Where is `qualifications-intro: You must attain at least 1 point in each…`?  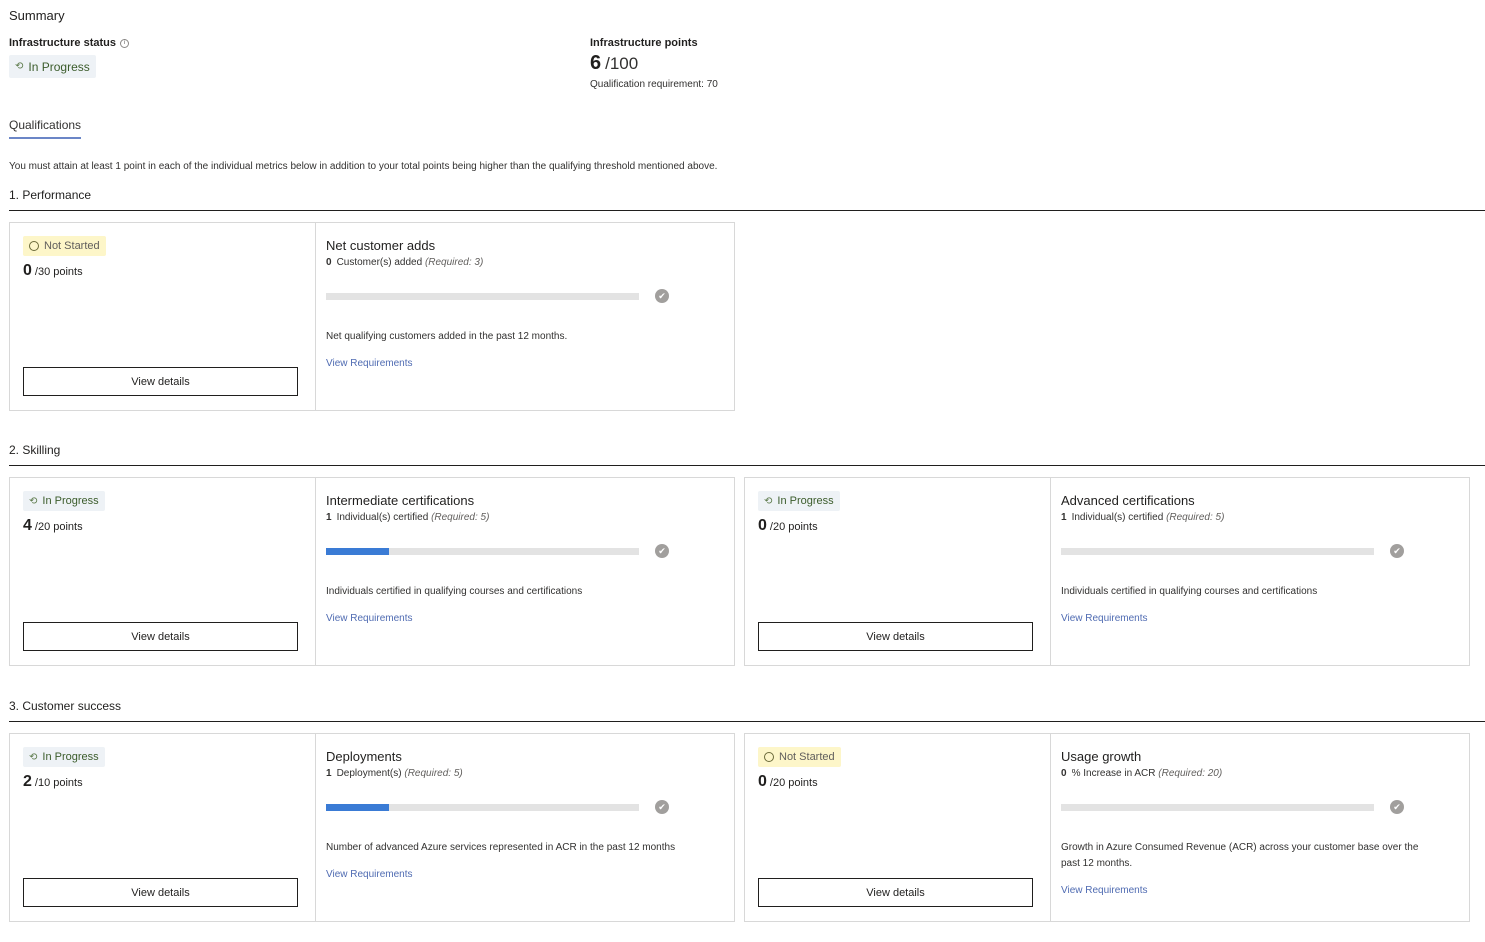 qualifications-intro: You must attain at least 1 point in each… is located at coordinates (363, 166).